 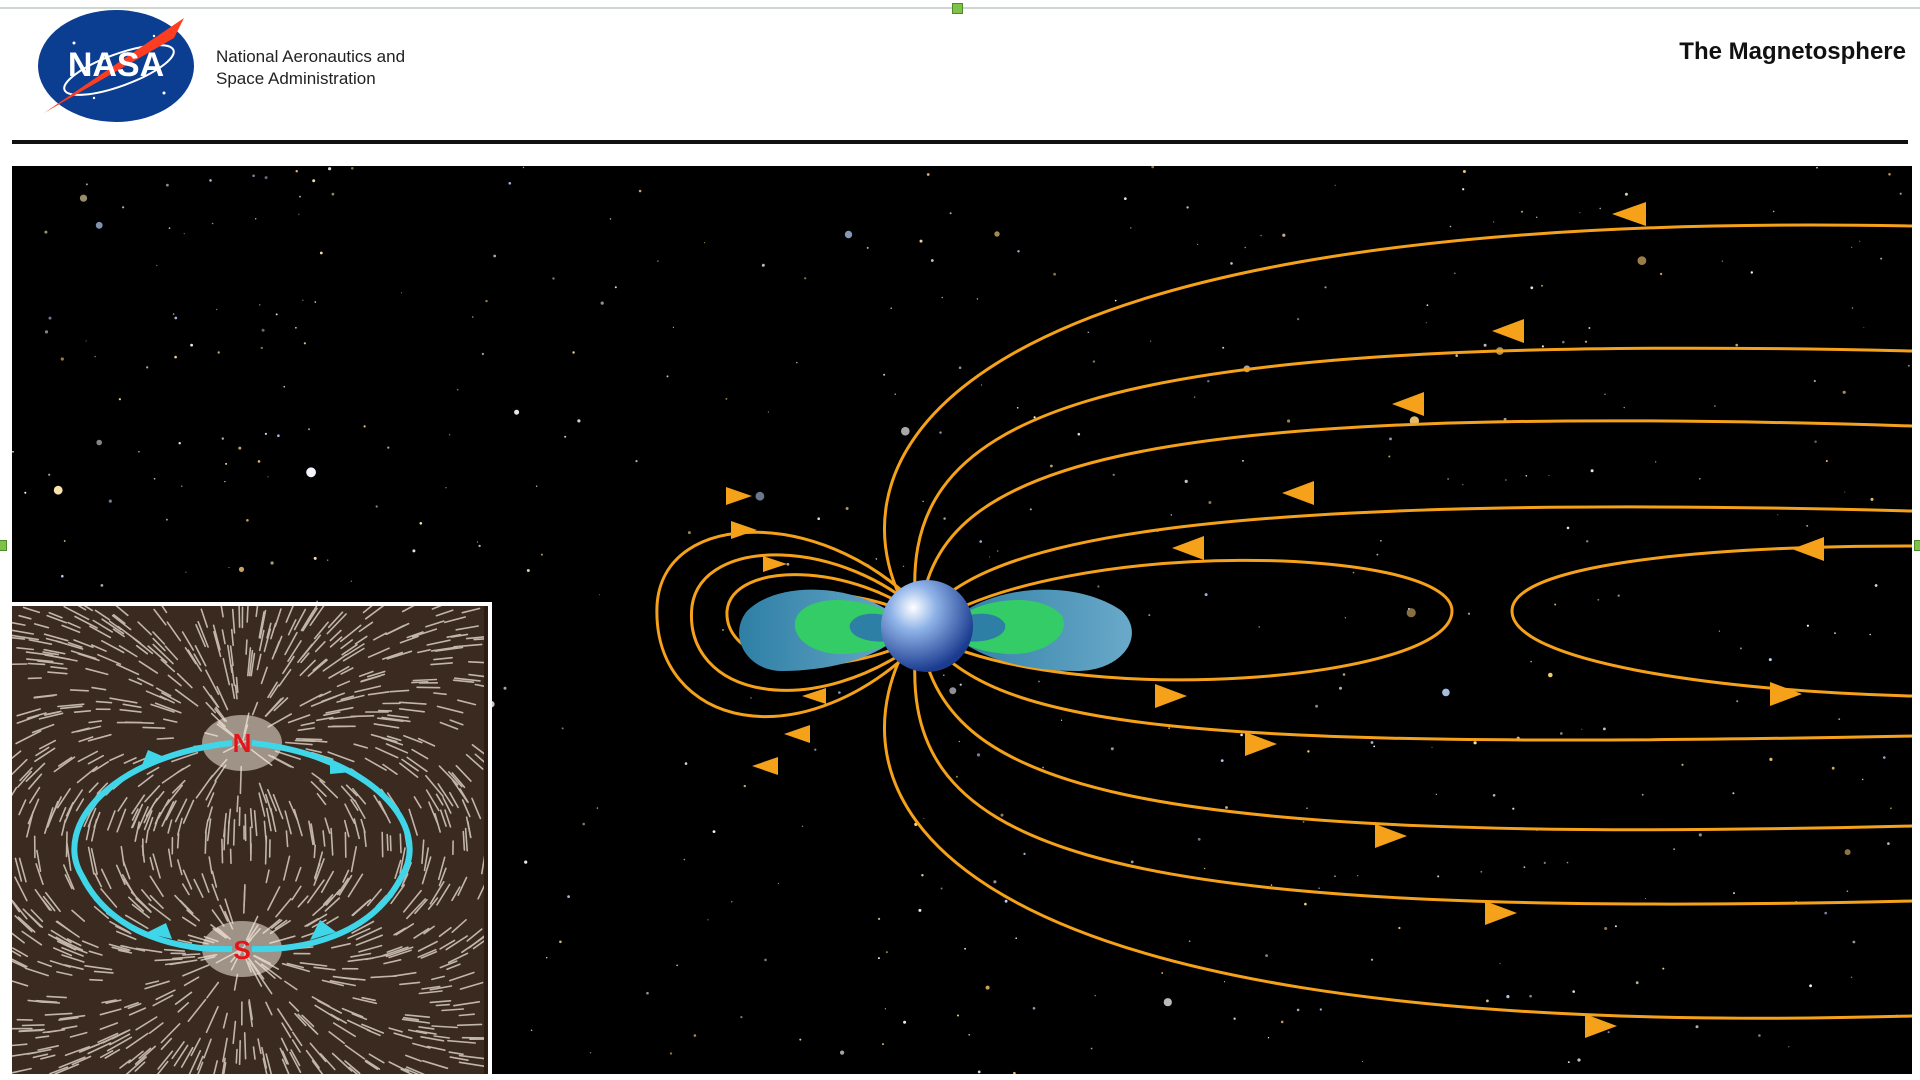 What do you see at coordinates (960, 142) in the screenshot?
I see `header-divider` at bounding box center [960, 142].